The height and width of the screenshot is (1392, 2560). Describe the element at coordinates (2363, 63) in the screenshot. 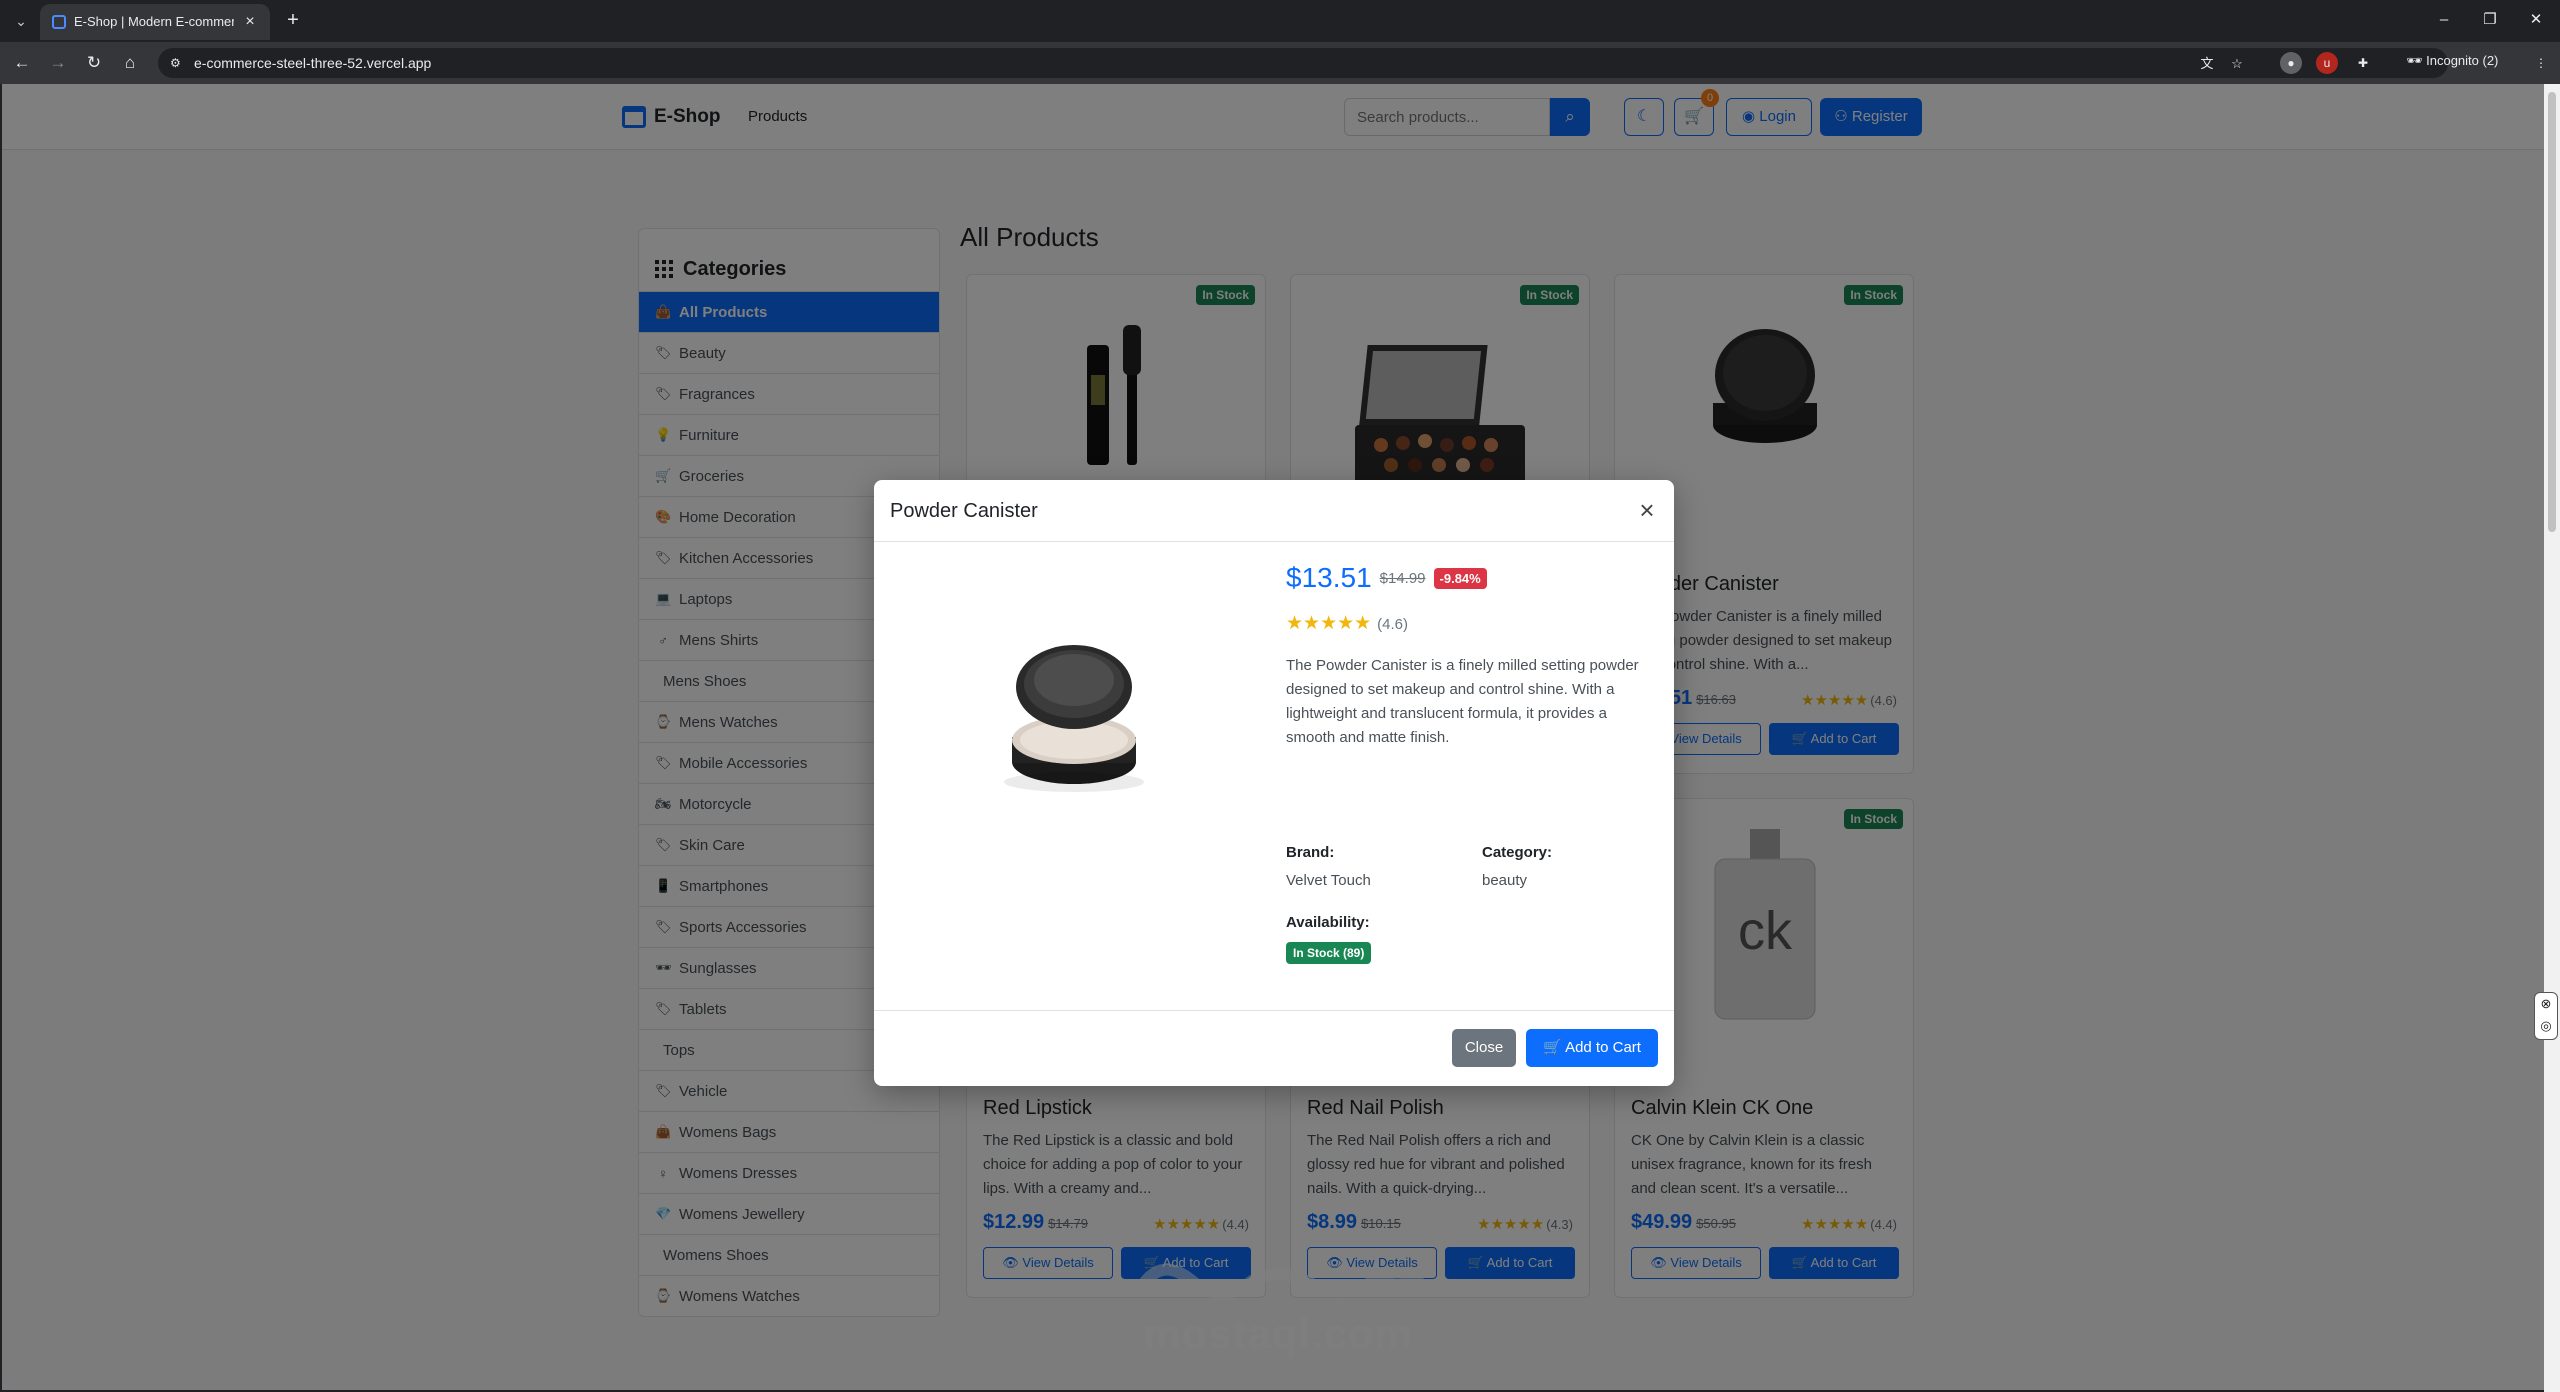

I see `extensions-puzzle-icon: ✚` at that location.